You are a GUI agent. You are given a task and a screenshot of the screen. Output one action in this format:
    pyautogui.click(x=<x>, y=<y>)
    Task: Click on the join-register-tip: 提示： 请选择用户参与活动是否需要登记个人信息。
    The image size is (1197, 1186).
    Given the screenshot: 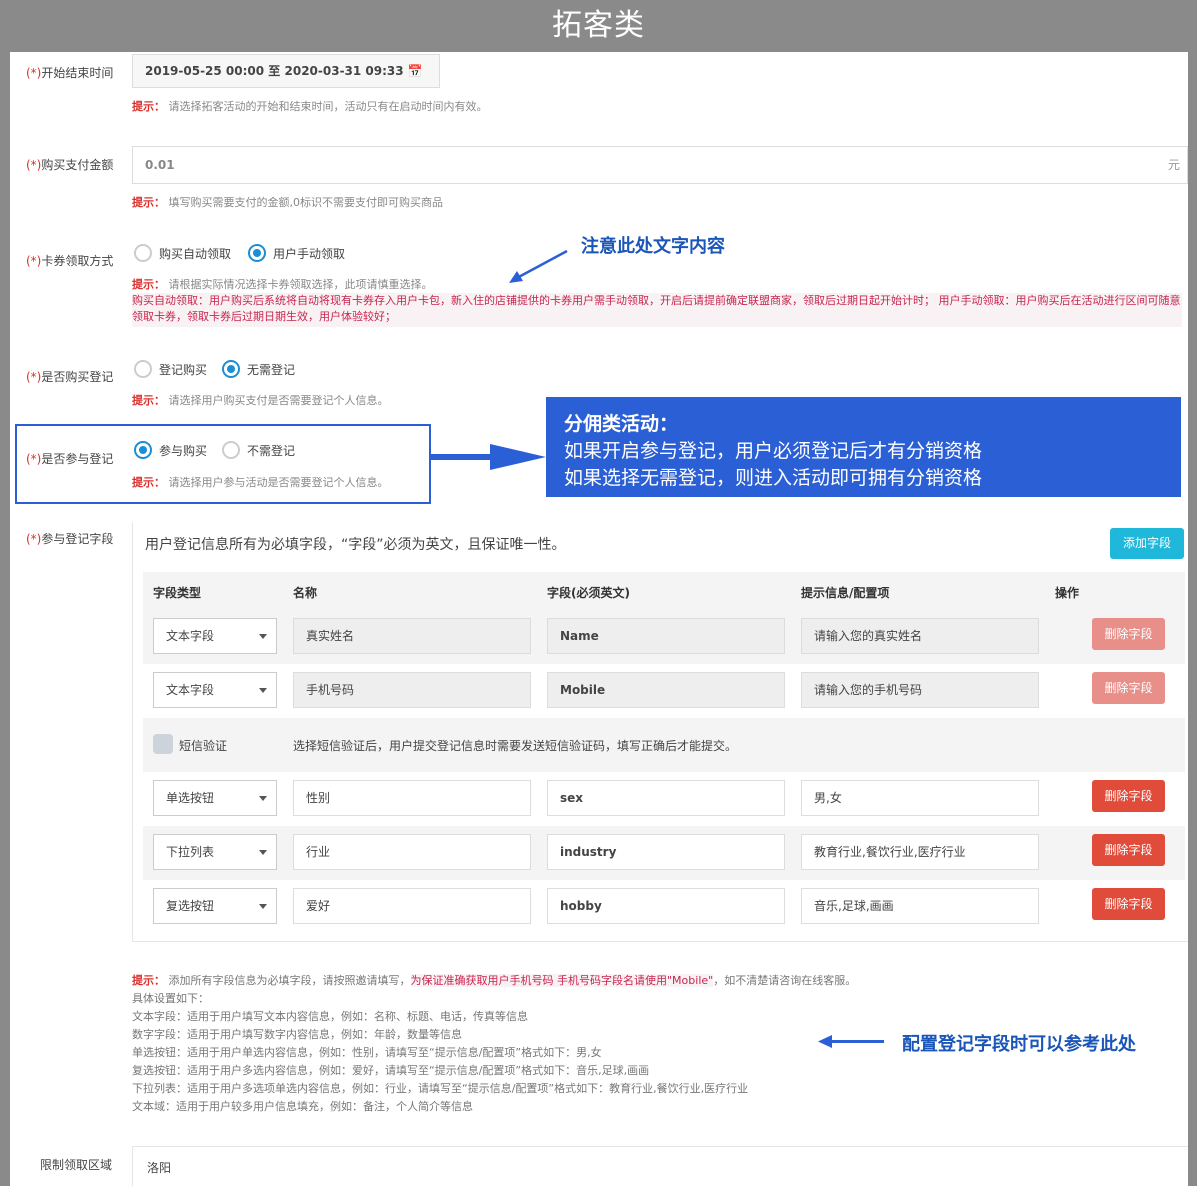 What is the action you would take?
    pyautogui.click(x=260, y=482)
    